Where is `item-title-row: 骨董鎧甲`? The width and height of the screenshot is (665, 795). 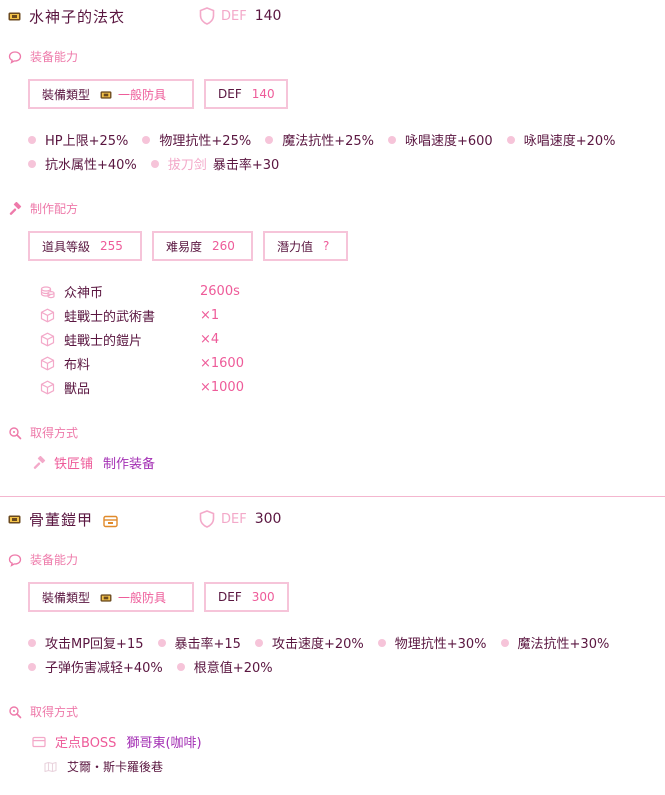 item-title-row: 骨董鎧甲 is located at coordinates (63, 519).